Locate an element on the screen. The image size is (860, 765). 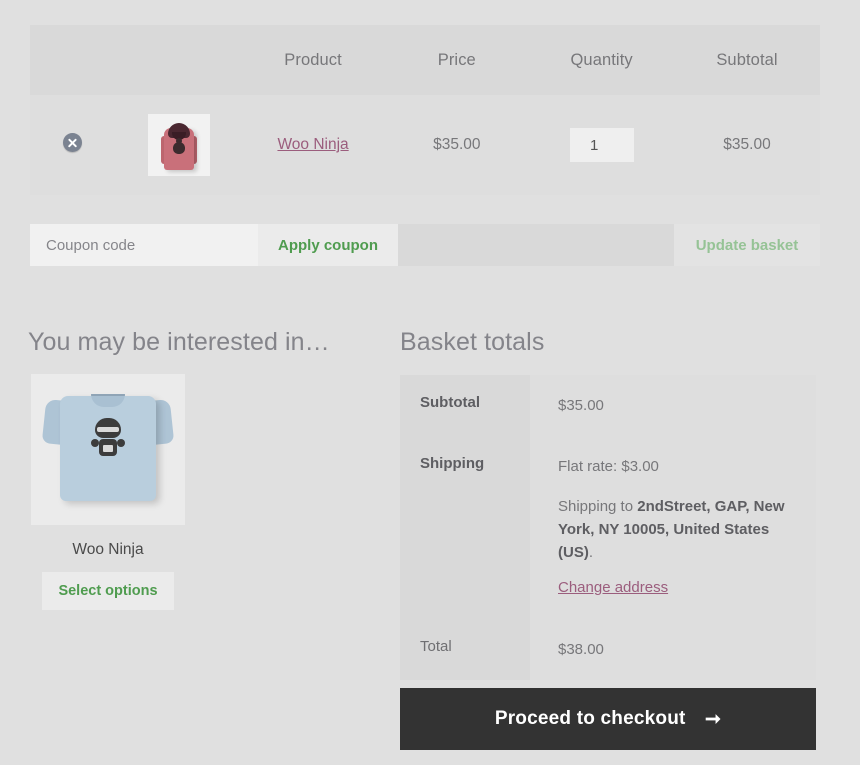
totals-row-total: Total $38.00 is located at coordinates (608, 649).